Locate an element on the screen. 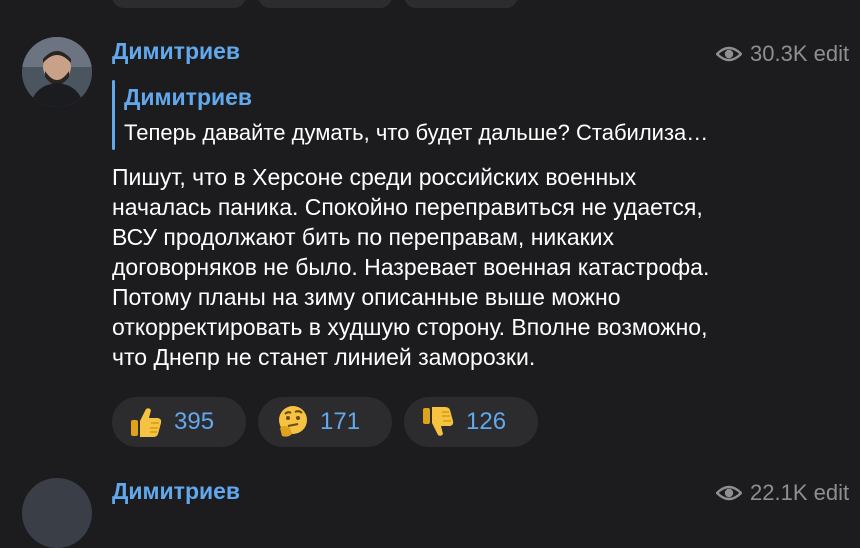 The image size is (860, 548). avatar is located at coordinates (57, 72).